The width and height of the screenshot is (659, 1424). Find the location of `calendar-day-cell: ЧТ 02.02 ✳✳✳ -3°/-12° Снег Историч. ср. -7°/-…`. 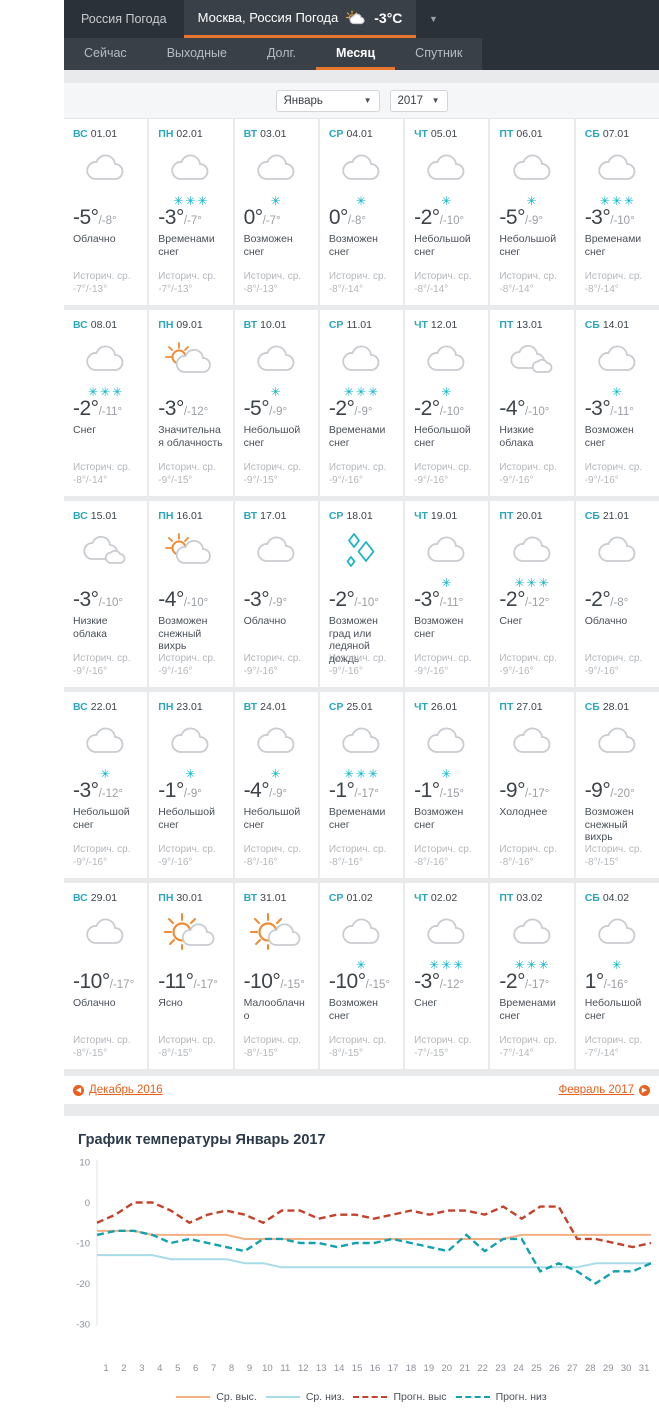

calendar-day-cell: ЧТ 02.02 ✳✳✳ -3°/-12° Снег Историч. ср. -7°/-… is located at coordinates (447, 976).